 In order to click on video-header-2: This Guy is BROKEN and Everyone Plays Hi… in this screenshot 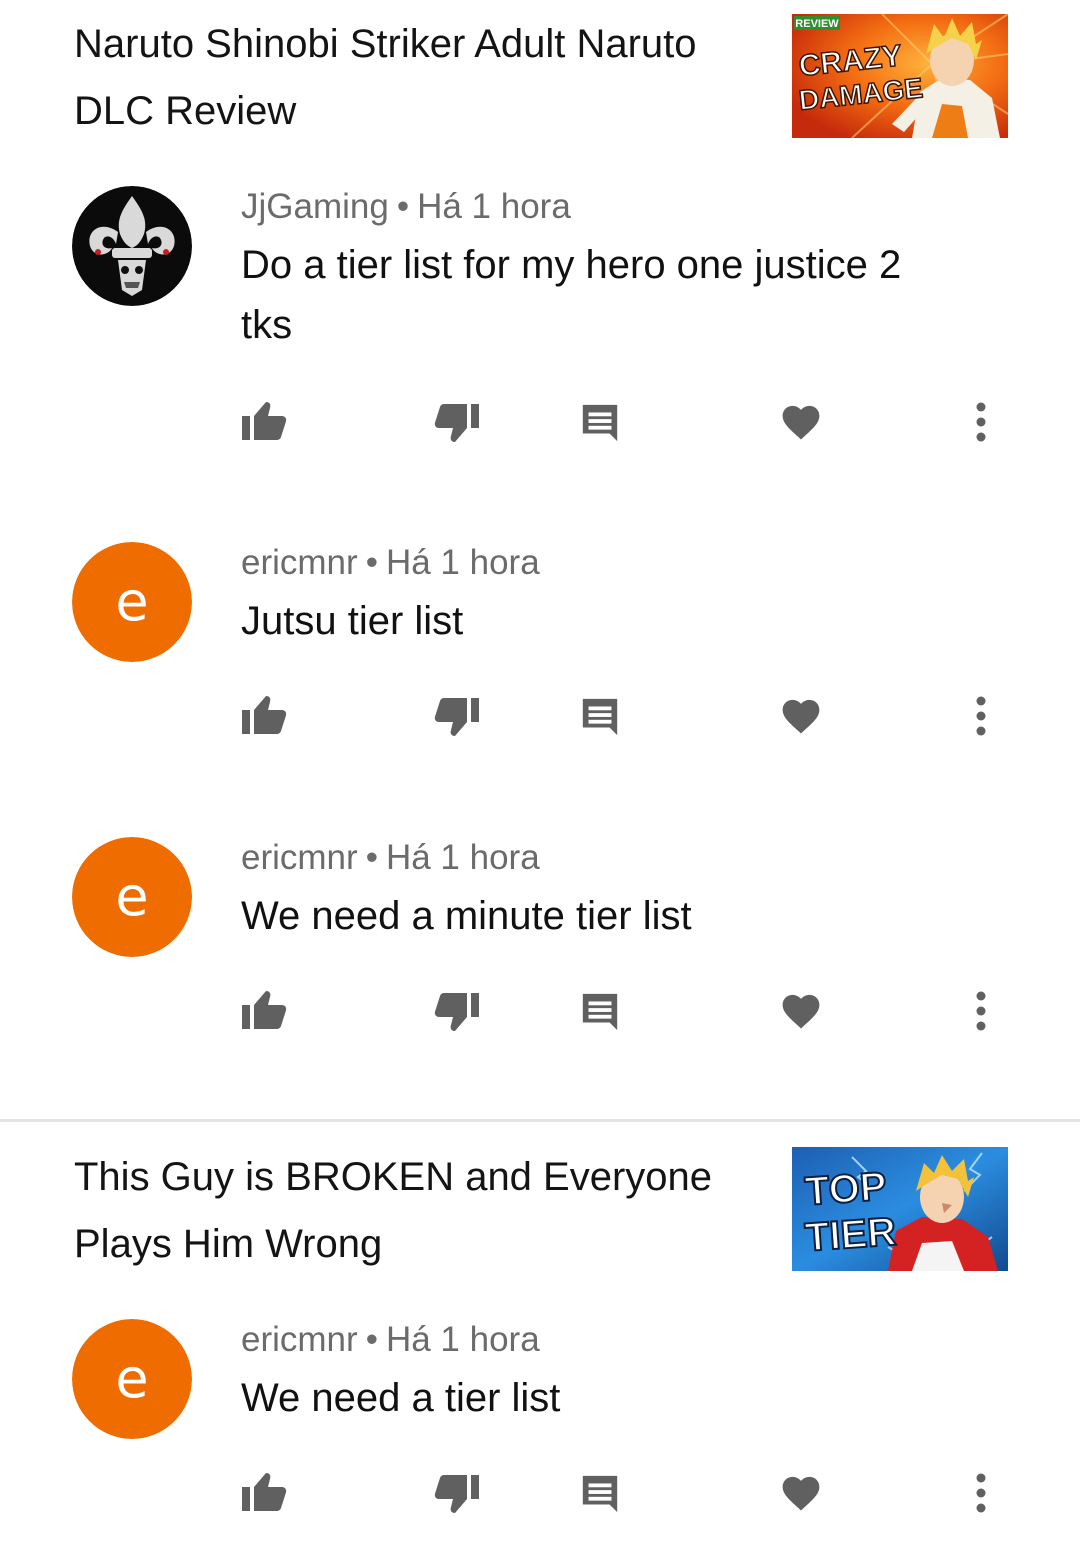, I will do `click(540, 1210)`.